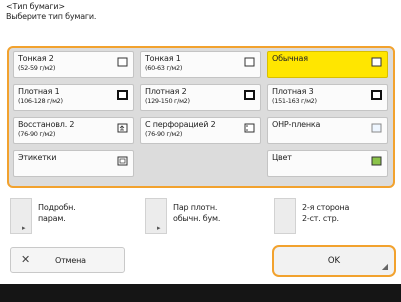 This screenshot has width=401, height=302. I want to click on paper-type-name: С перфорацией 2, so click(180, 124).